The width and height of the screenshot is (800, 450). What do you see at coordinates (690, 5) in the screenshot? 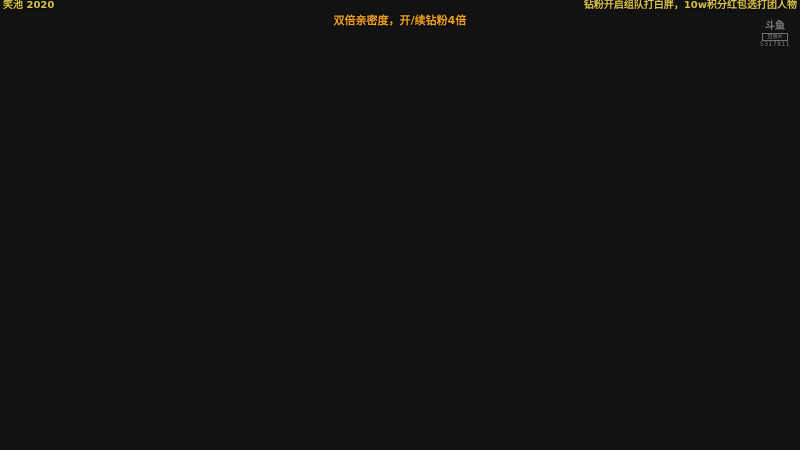
I see `announcement-caption: 钻粉开启组队打白胖，10w积分红包选打团人物` at bounding box center [690, 5].